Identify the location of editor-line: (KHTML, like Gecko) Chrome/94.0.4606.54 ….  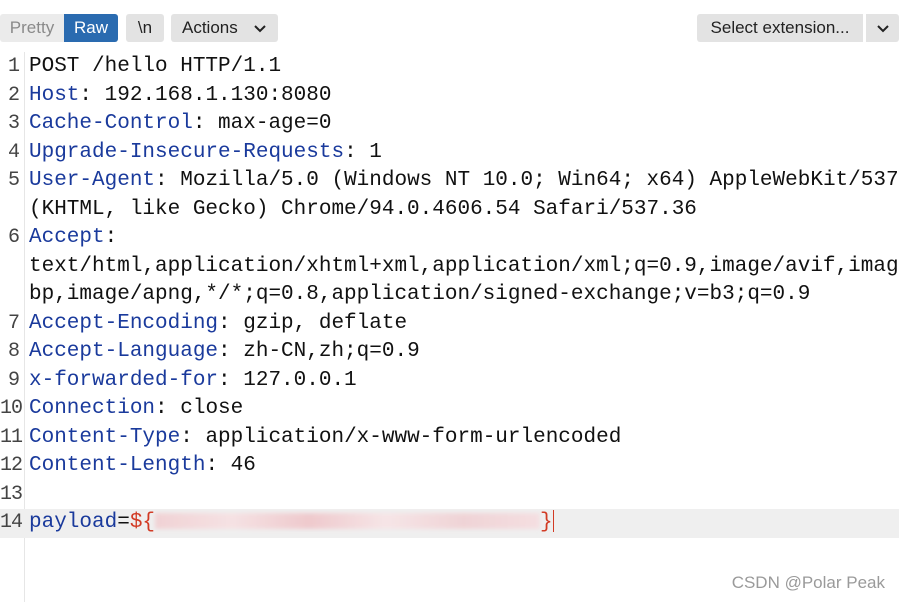
(449, 210).